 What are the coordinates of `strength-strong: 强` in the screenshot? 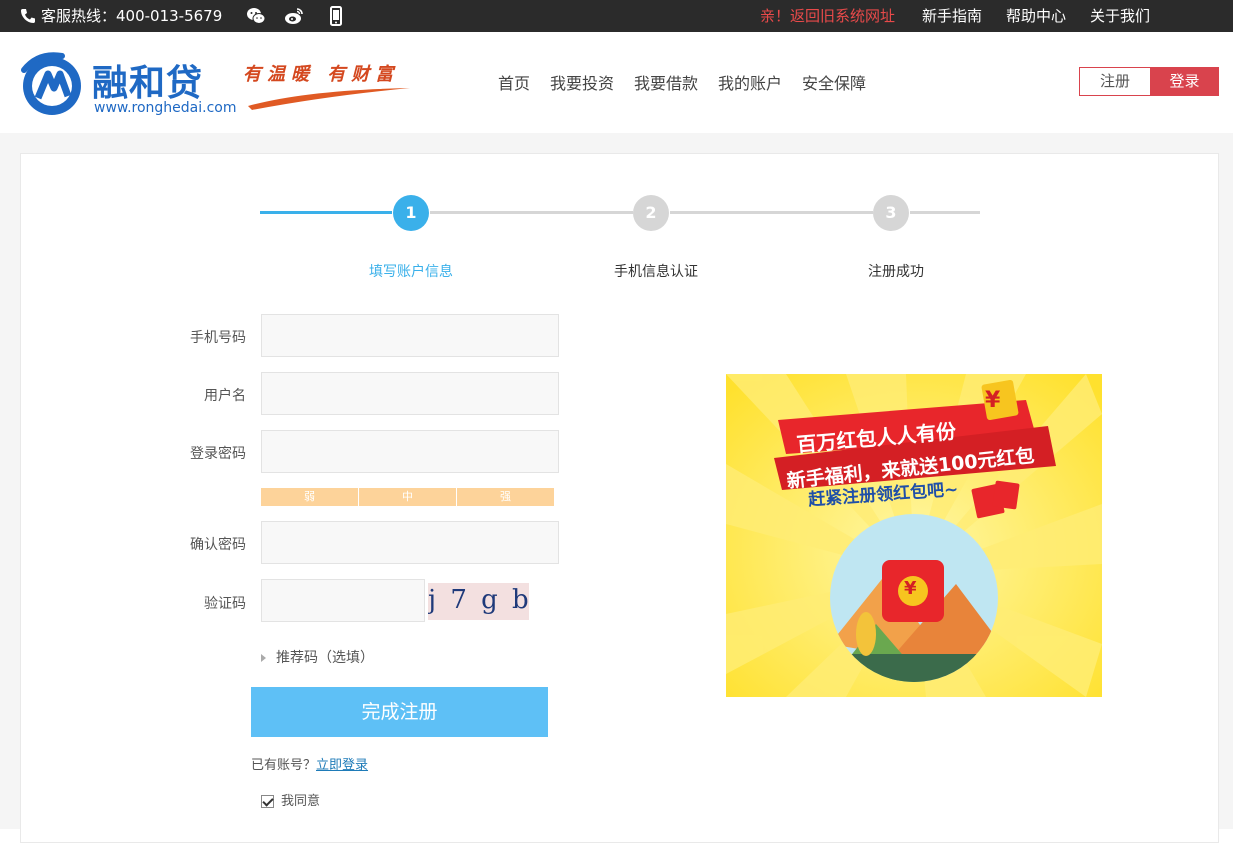 It's located at (505, 496).